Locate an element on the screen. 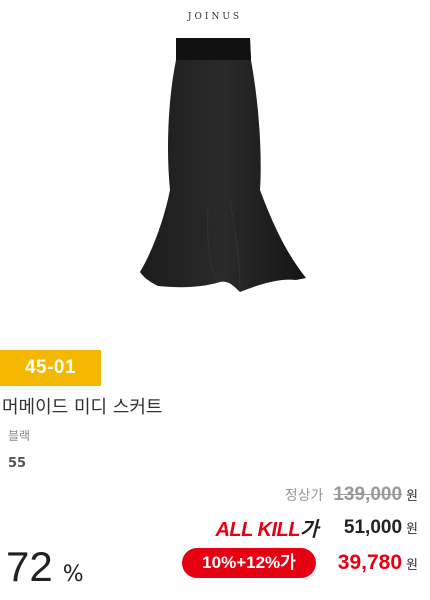  regular-price-row: 정상가 139,000 원 is located at coordinates (351, 495).